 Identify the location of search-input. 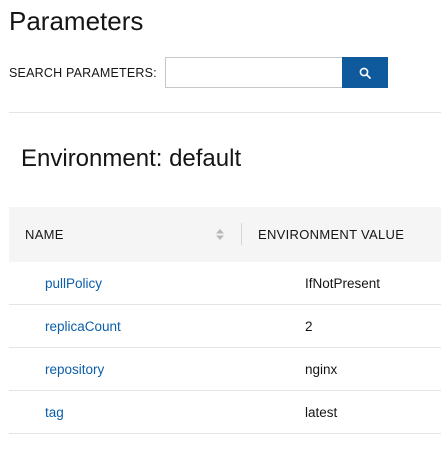
(253, 72).